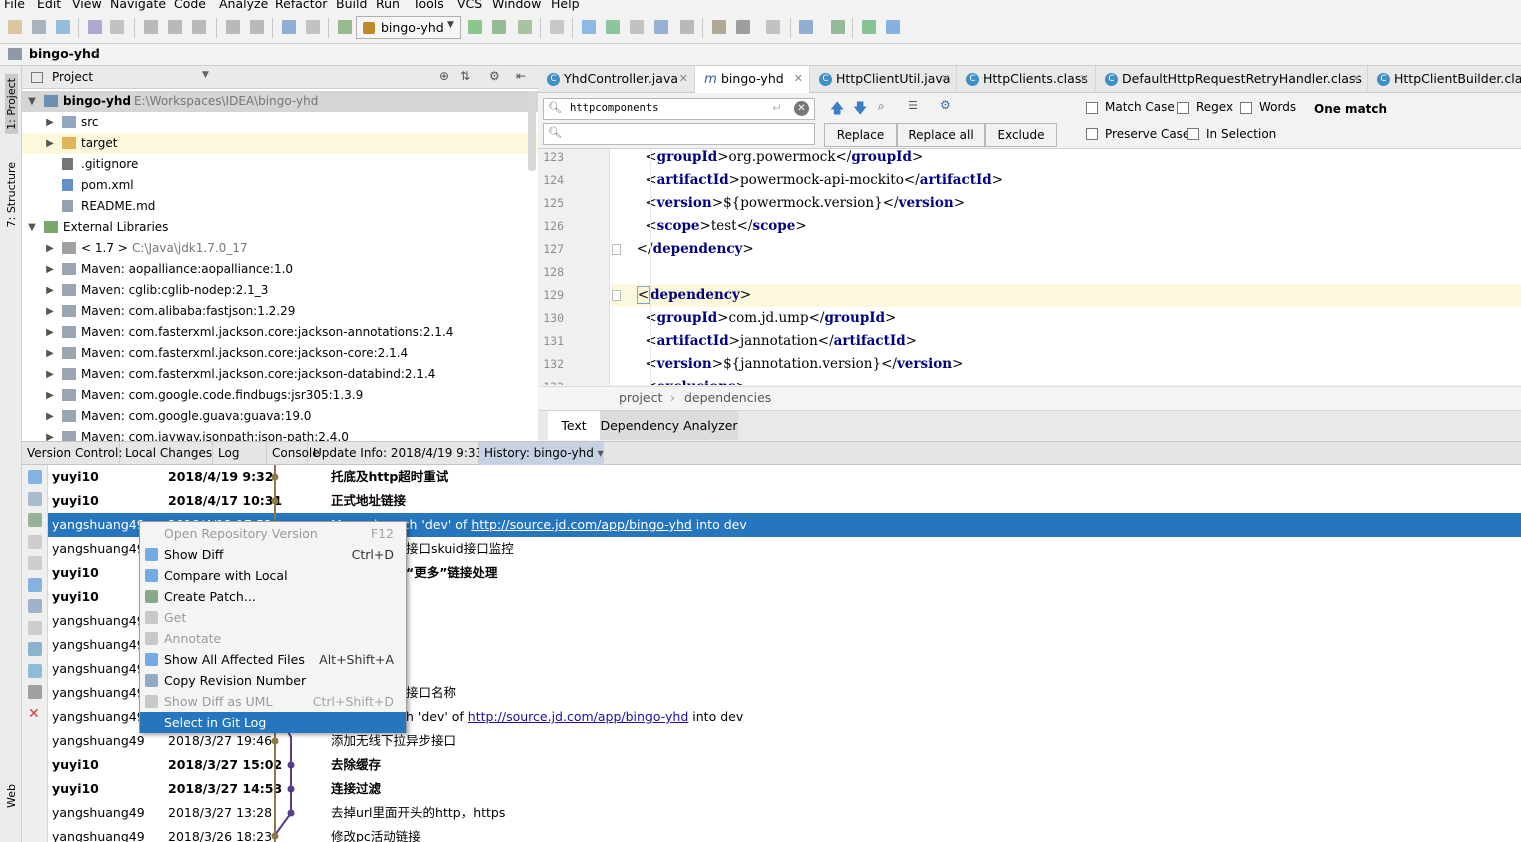  What do you see at coordinates (669, 425) in the screenshot?
I see `dependency-analyzer-tab: Dependency Analyzer` at bounding box center [669, 425].